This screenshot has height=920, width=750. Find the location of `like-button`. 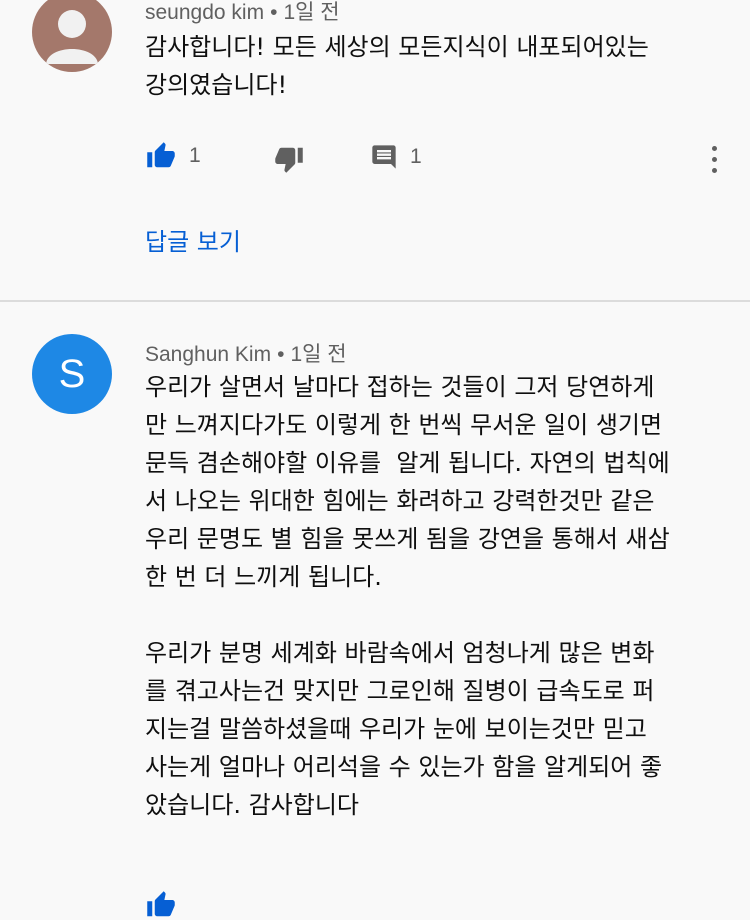

like-button is located at coordinates (161, 905).